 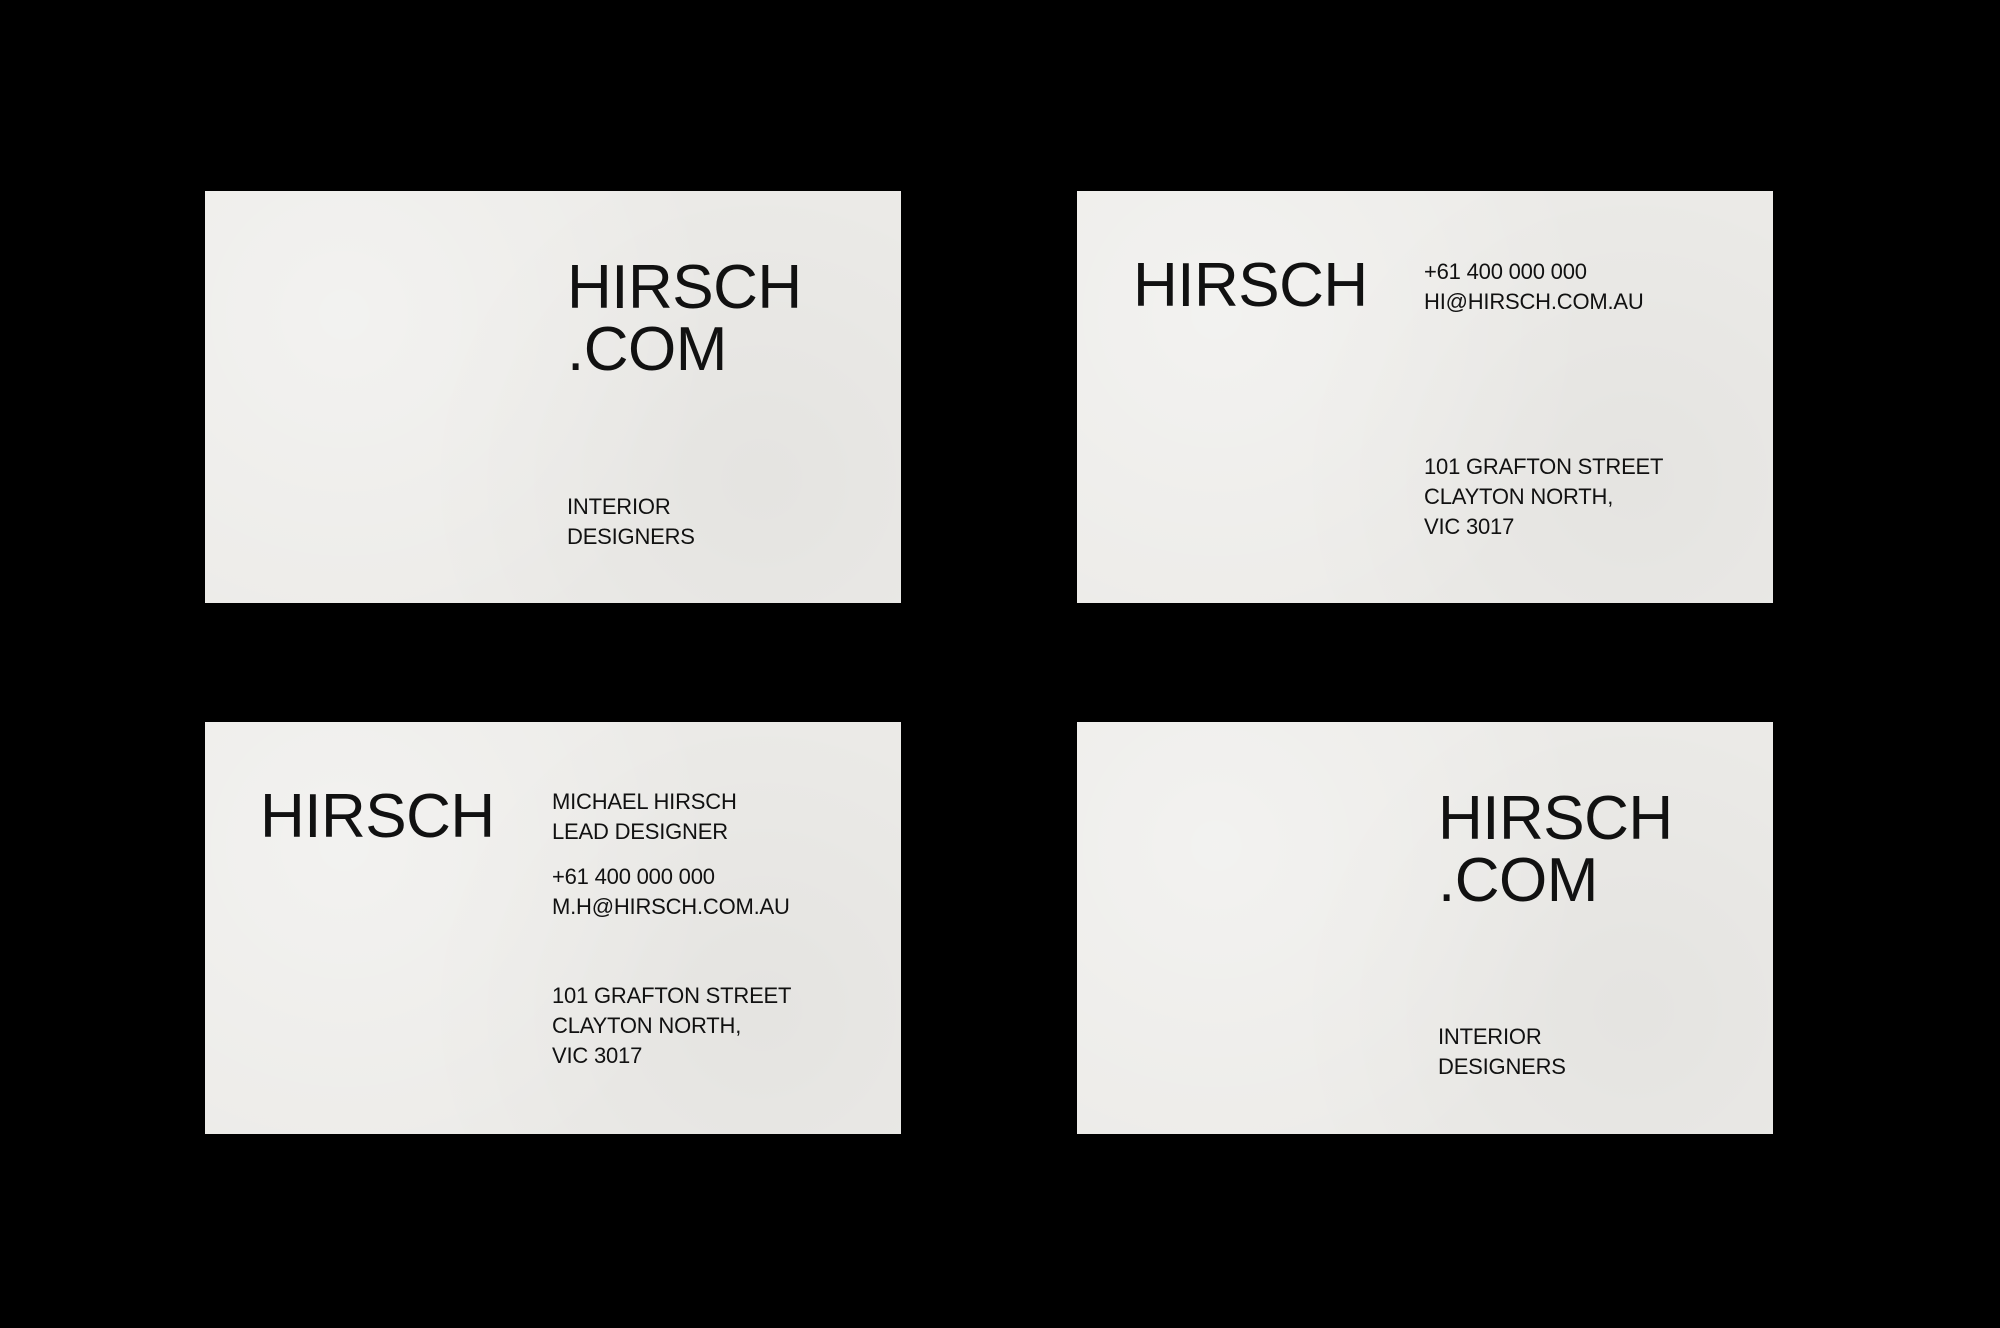 I want to click on email-address: M.H@HIRSCH.COM.AU, so click(x=671, y=906).